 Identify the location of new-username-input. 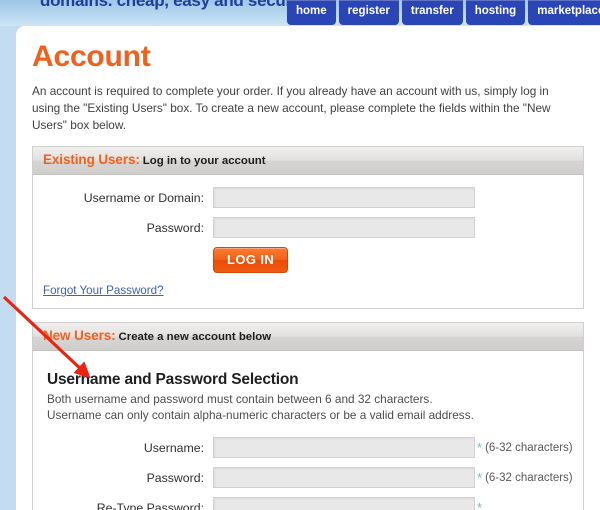
(344, 448).